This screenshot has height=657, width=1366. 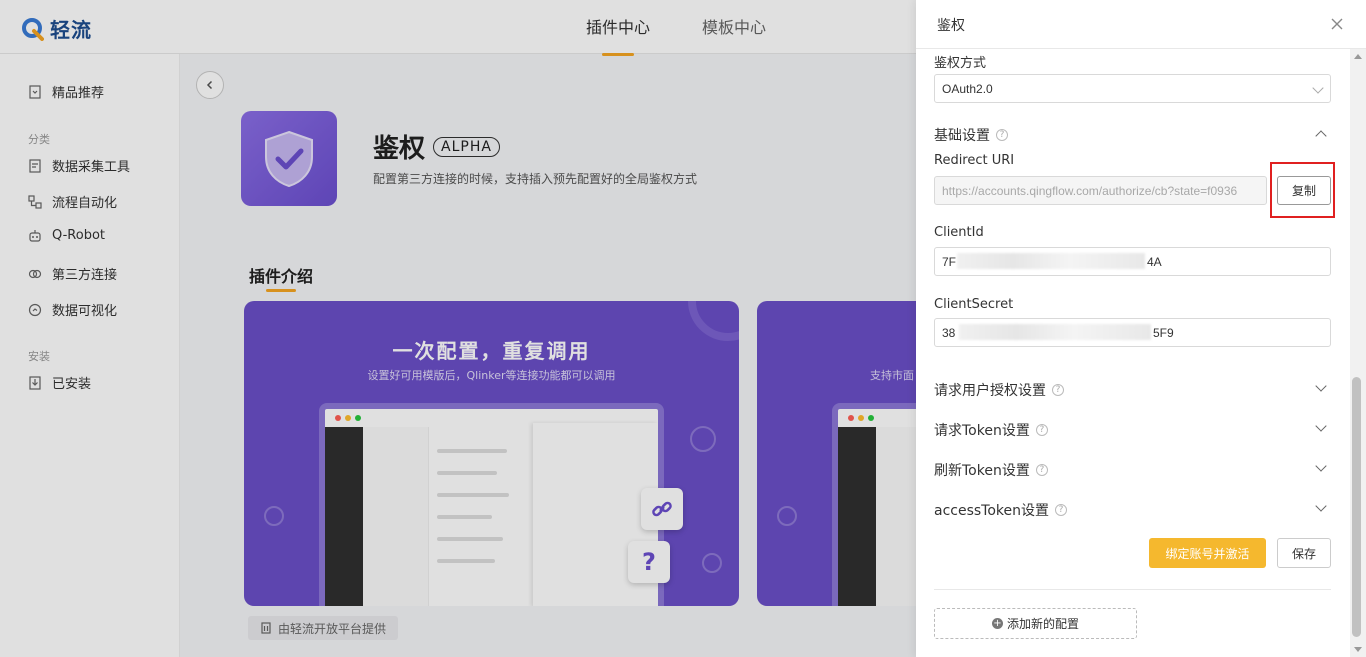 I want to click on divider, so click(x=1132, y=589).